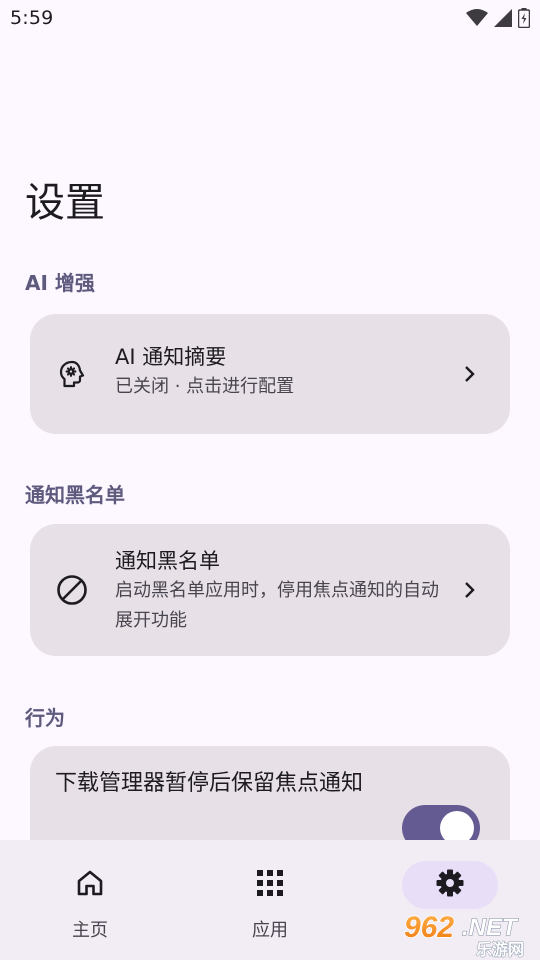 The width and height of the screenshot is (540, 960). What do you see at coordinates (90, 930) in the screenshot?
I see `nav-label-home: 主页` at bounding box center [90, 930].